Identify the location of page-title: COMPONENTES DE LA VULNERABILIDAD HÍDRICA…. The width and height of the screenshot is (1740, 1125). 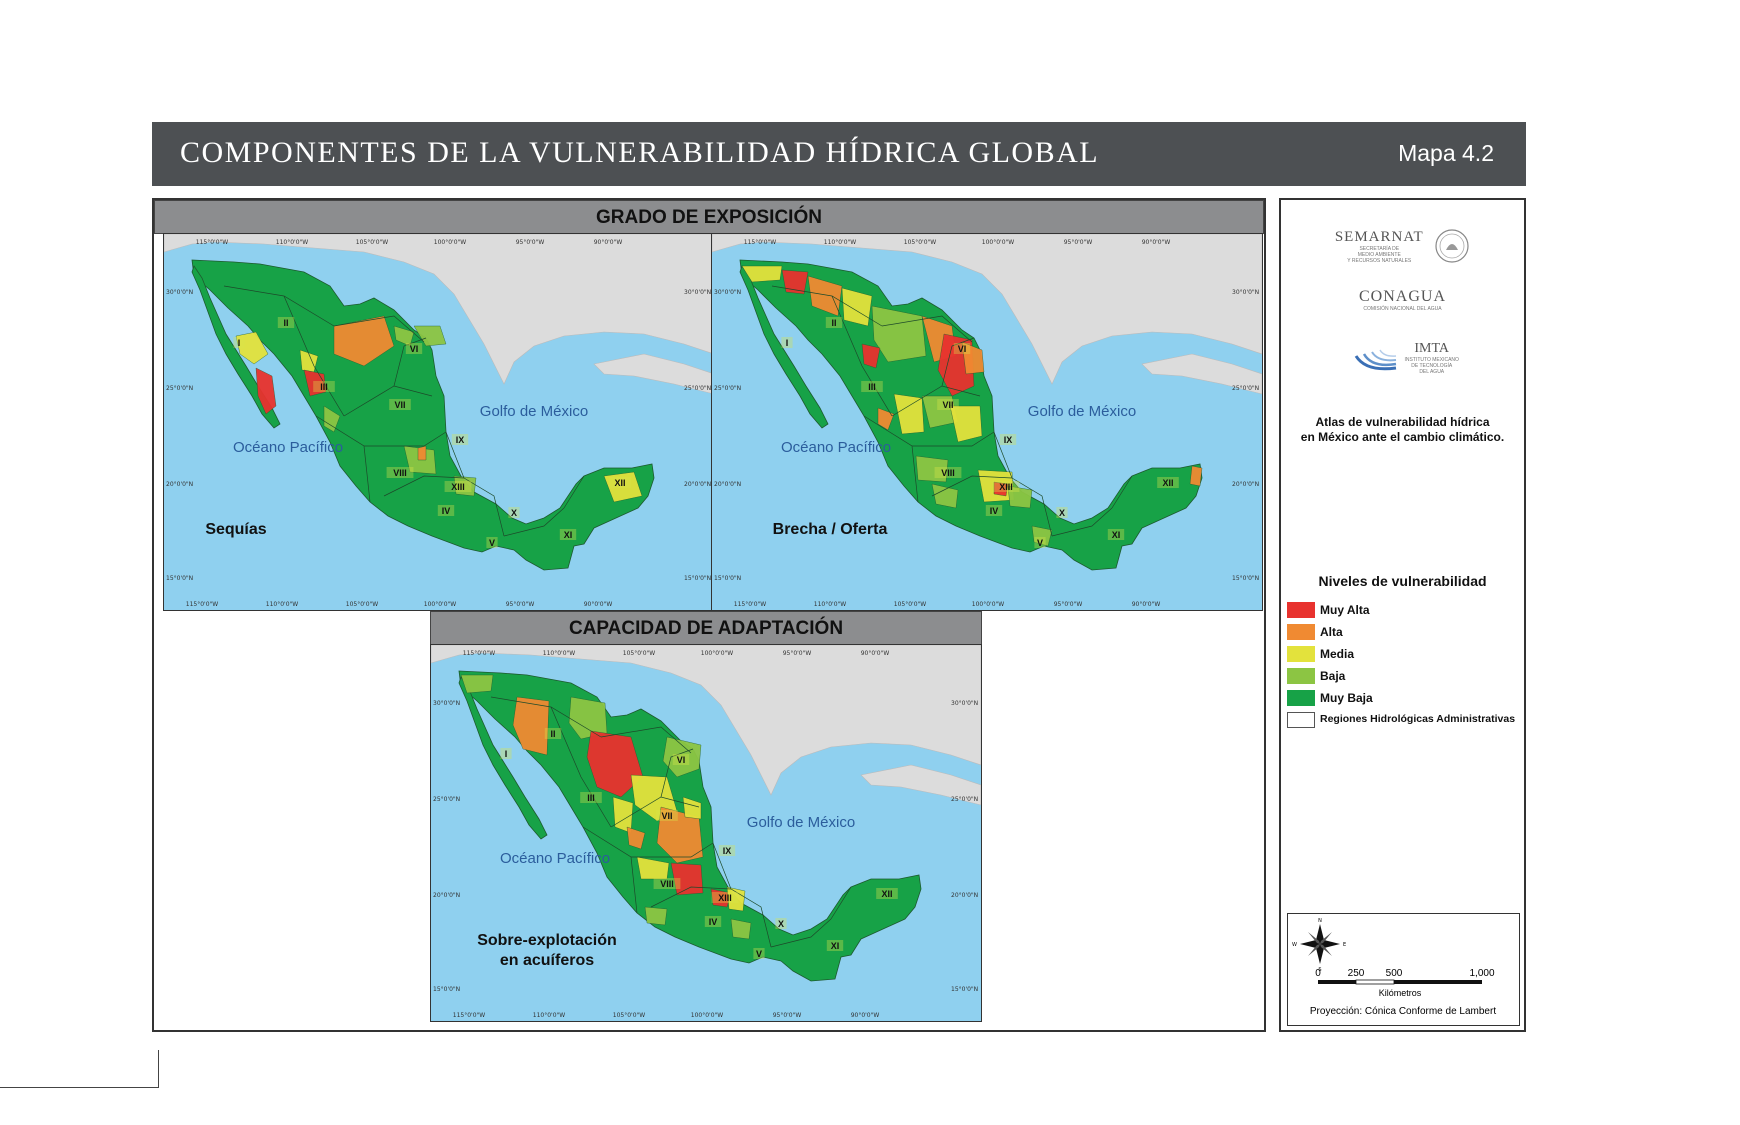
(640, 152).